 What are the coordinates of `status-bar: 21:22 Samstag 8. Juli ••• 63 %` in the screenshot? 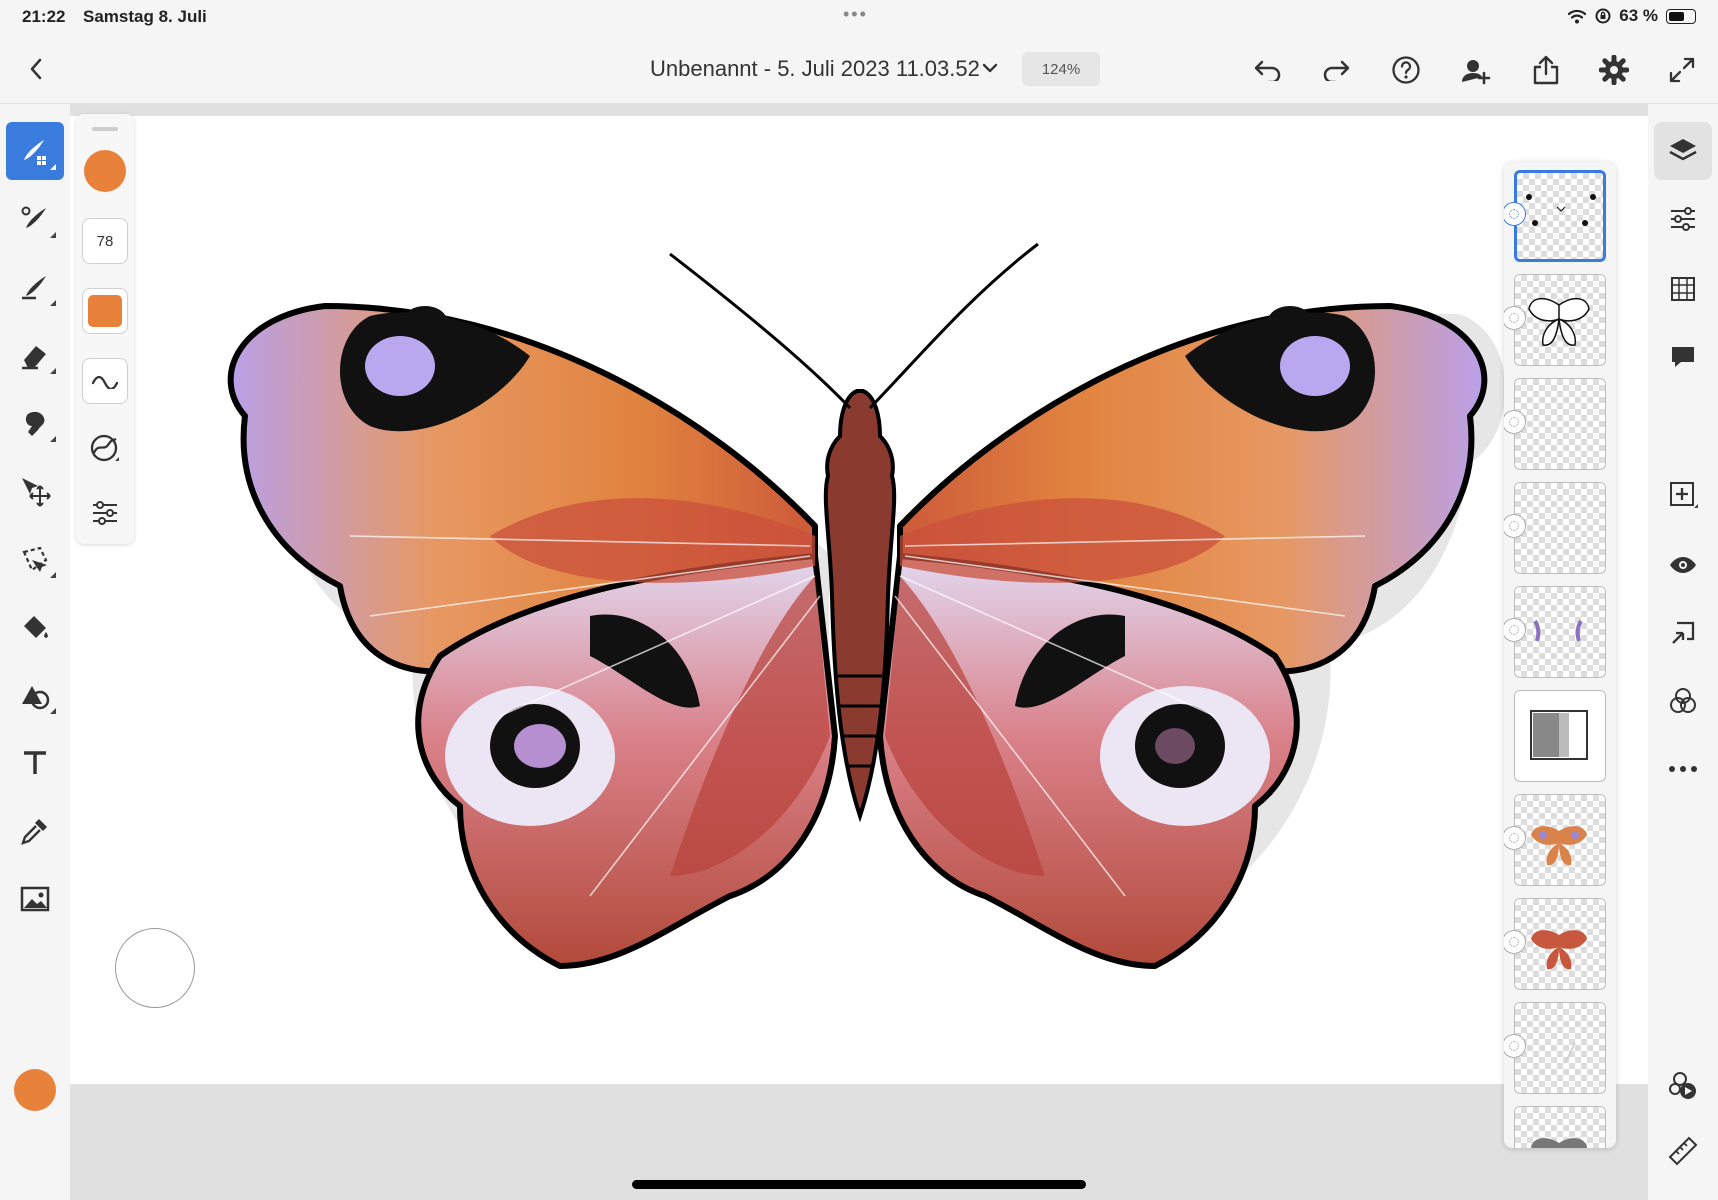 It's located at (859, 17).